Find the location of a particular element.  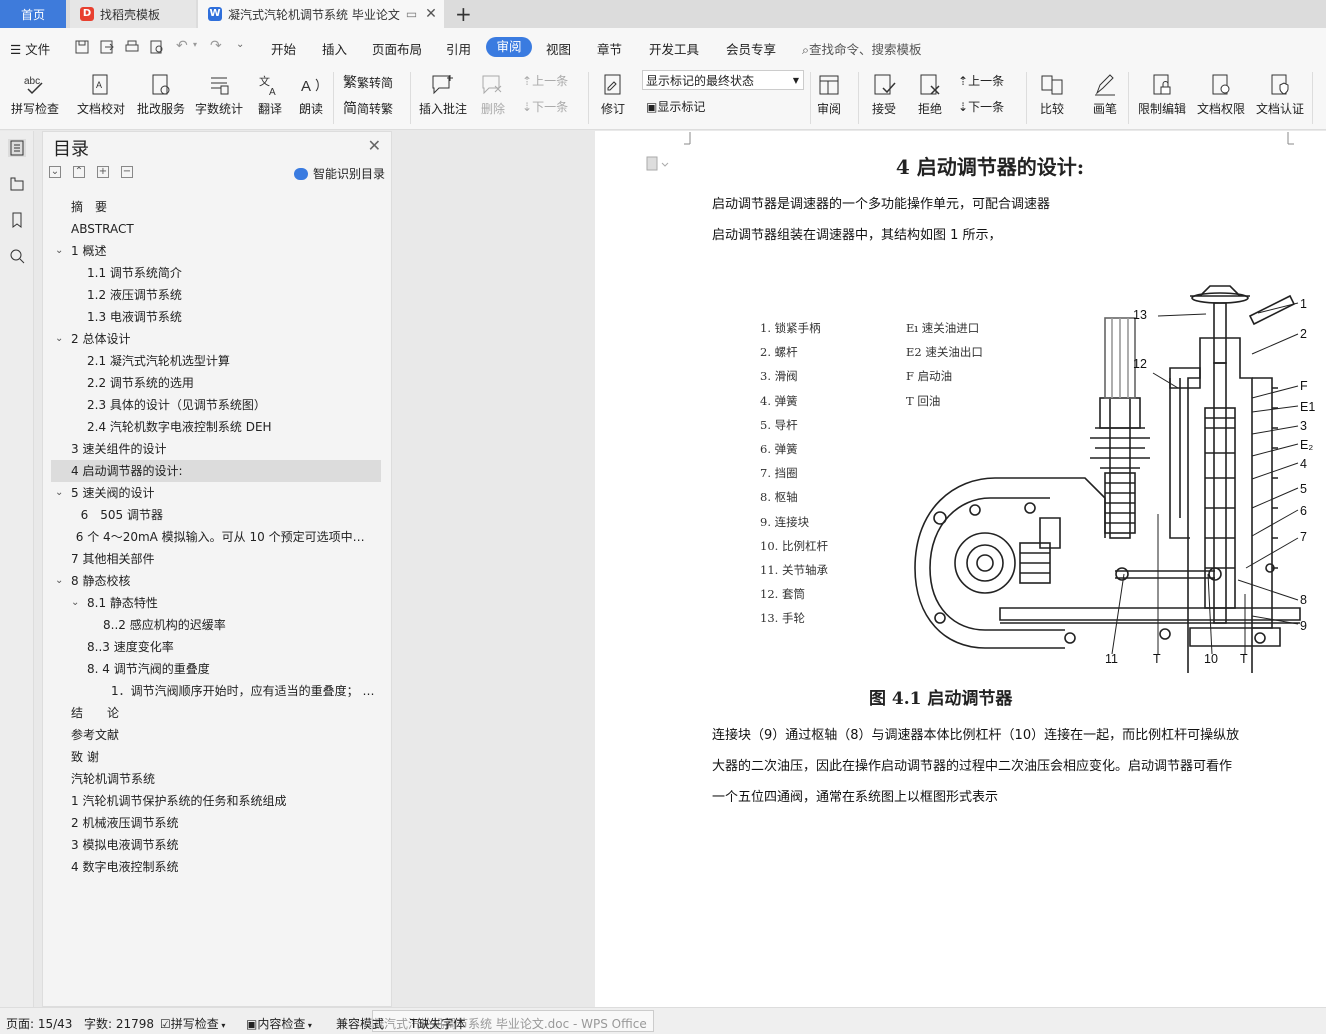

toc-item: 8..3 速度变化率 is located at coordinates (216, 647).